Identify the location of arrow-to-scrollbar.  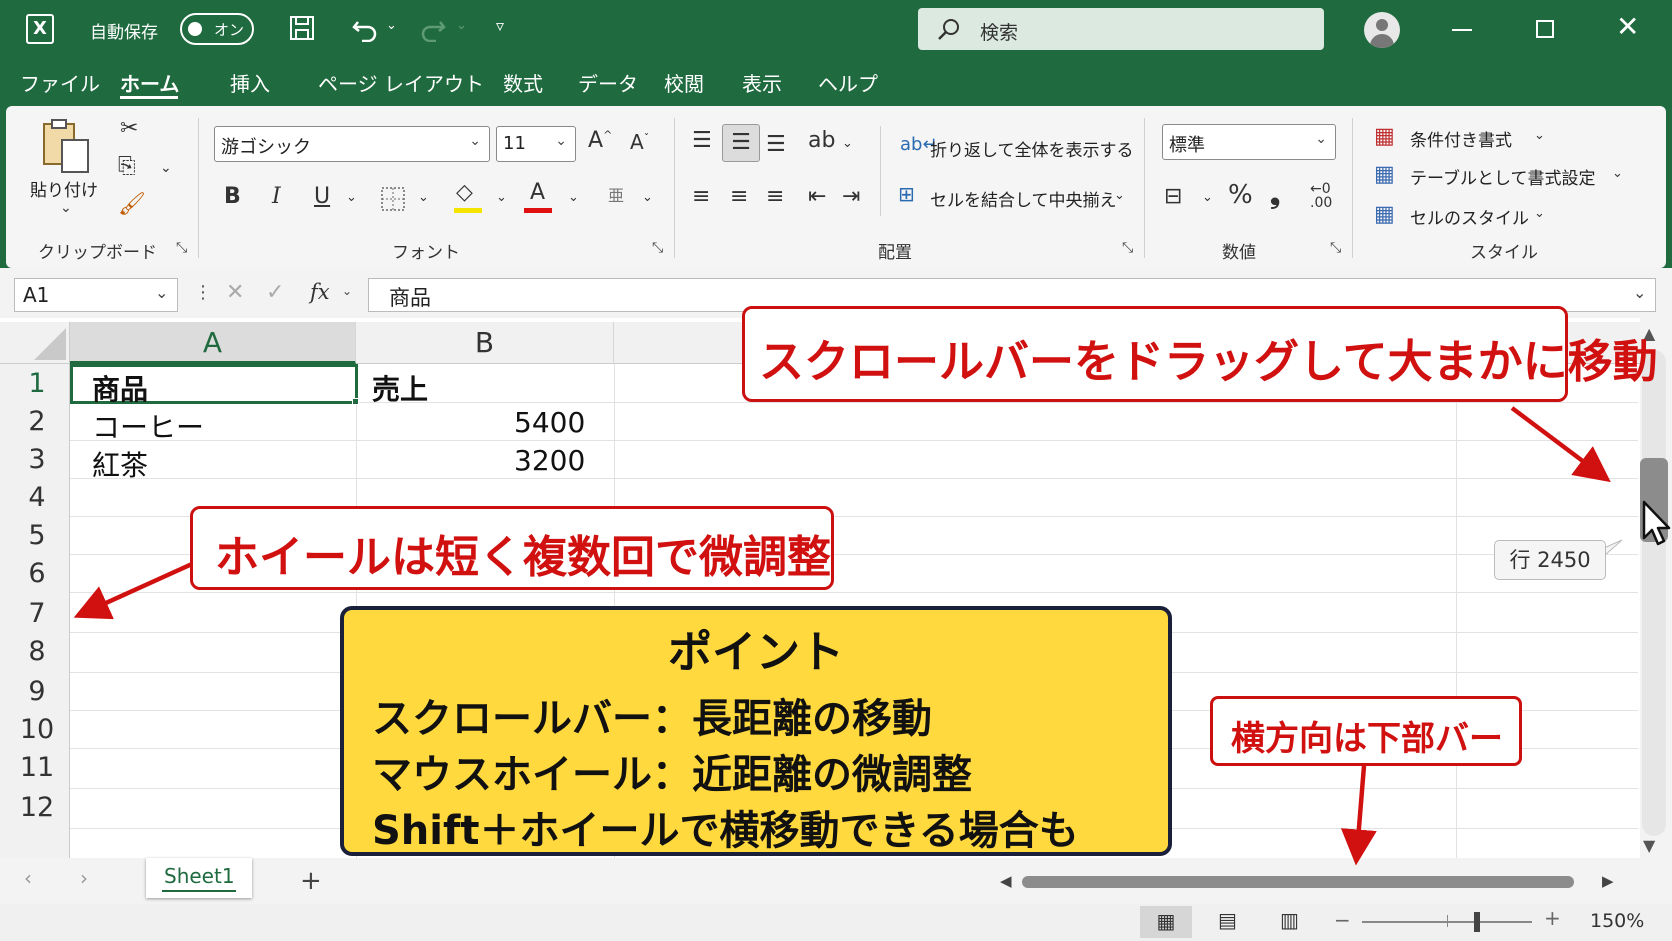
(1560, 444).